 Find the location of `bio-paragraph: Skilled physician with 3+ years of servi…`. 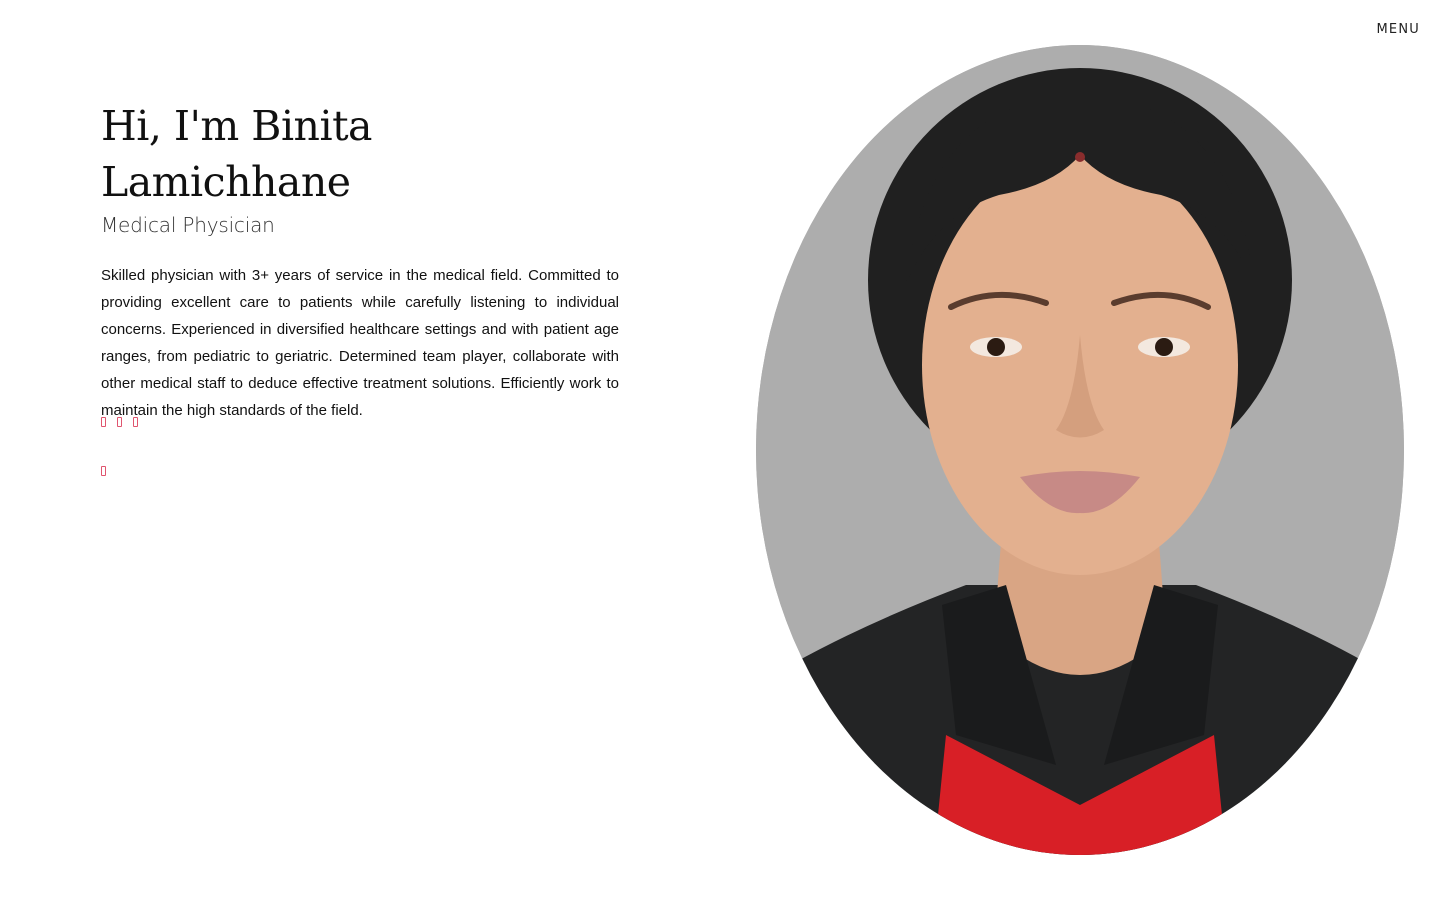

bio-paragraph: Skilled physician with 3+ years of servi… is located at coordinates (360, 343).